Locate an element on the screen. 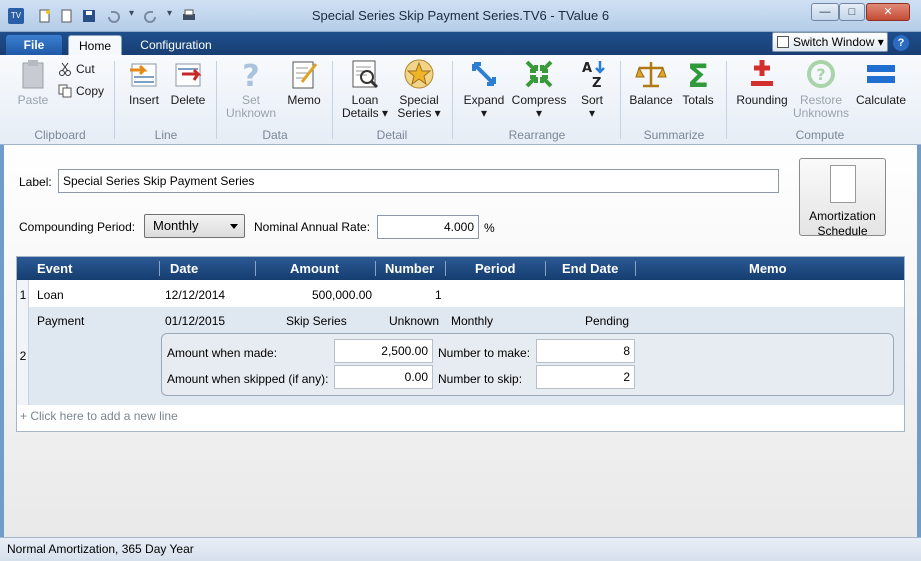  special-series-button: Special Series ▾ is located at coordinates (419, 89).